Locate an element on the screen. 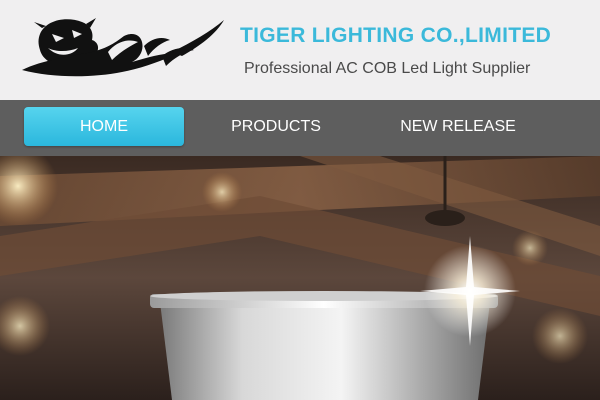  company-name: TIGER LIGHTING CO.,LIMITED is located at coordinates (396, 35).